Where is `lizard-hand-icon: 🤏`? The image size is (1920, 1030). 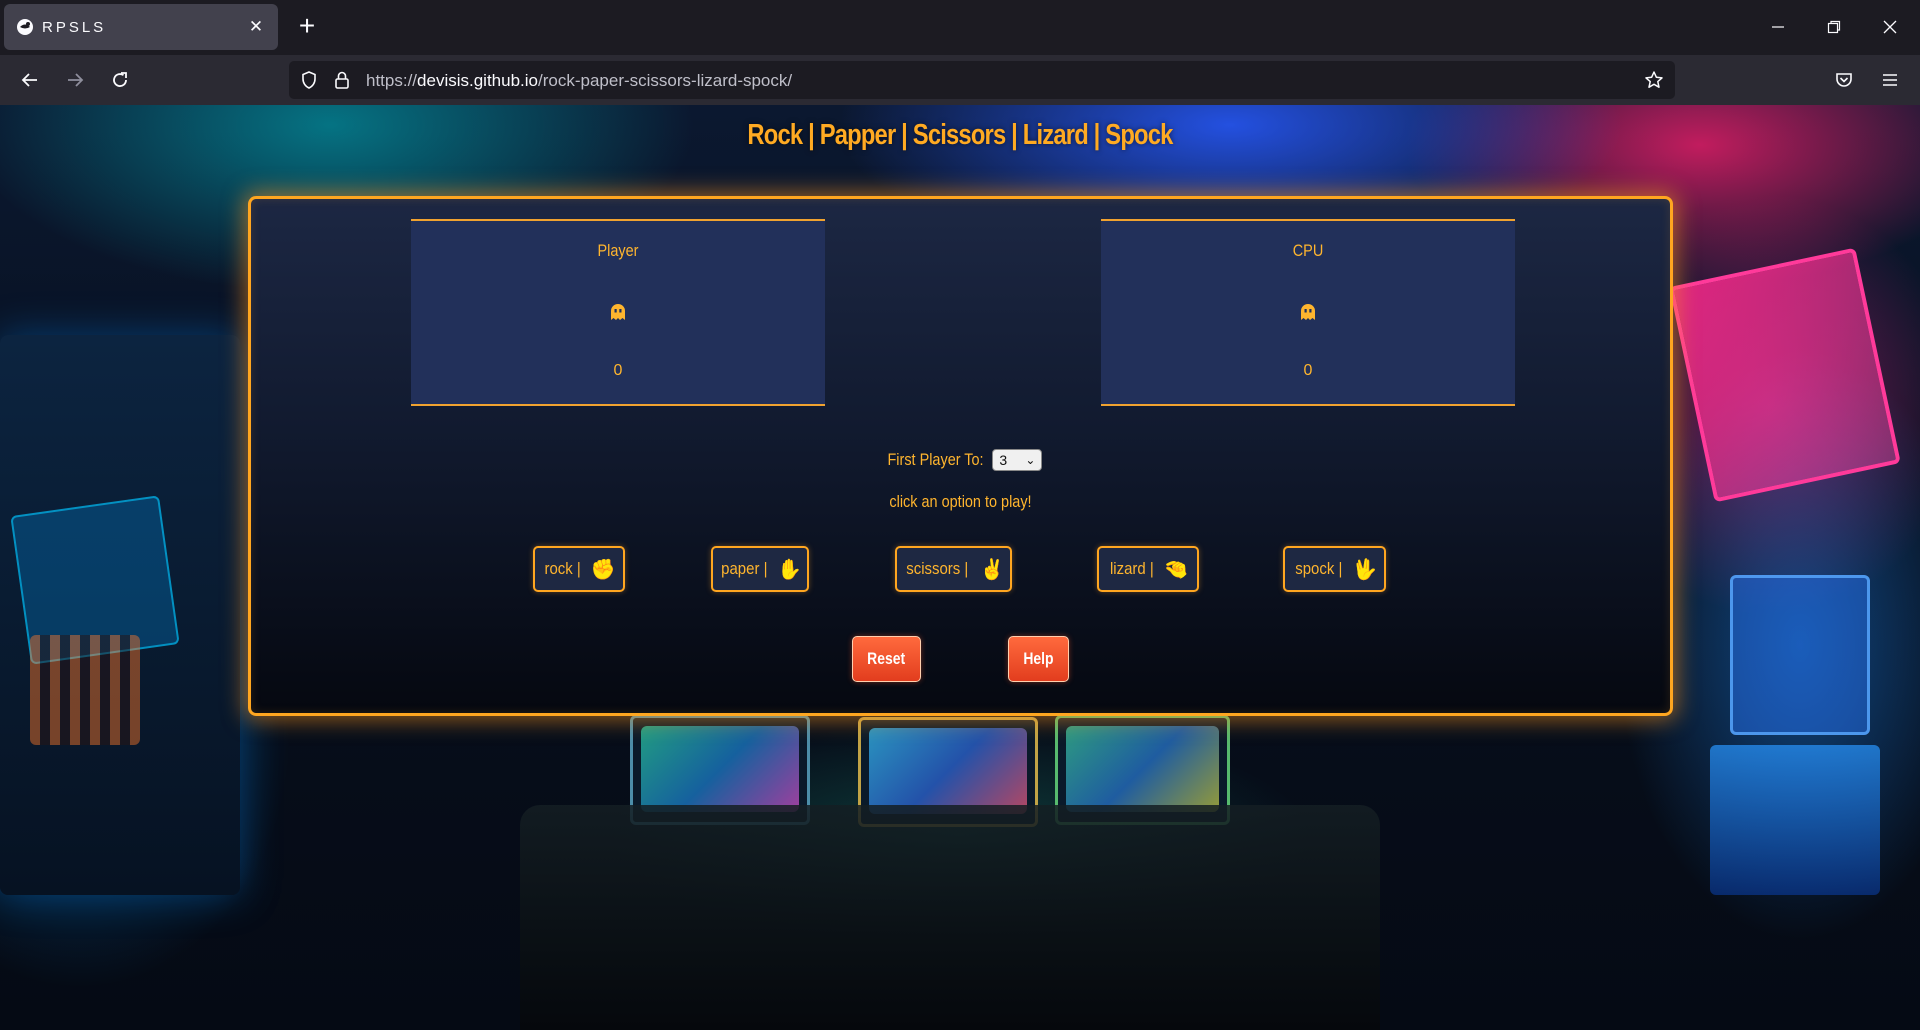 lizard-hand-icon: 🤏 is located at coordinates (1176, 569).